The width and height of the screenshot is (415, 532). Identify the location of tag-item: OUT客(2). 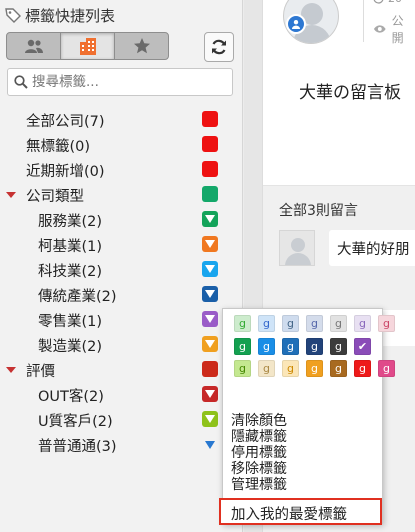
(121, 395).